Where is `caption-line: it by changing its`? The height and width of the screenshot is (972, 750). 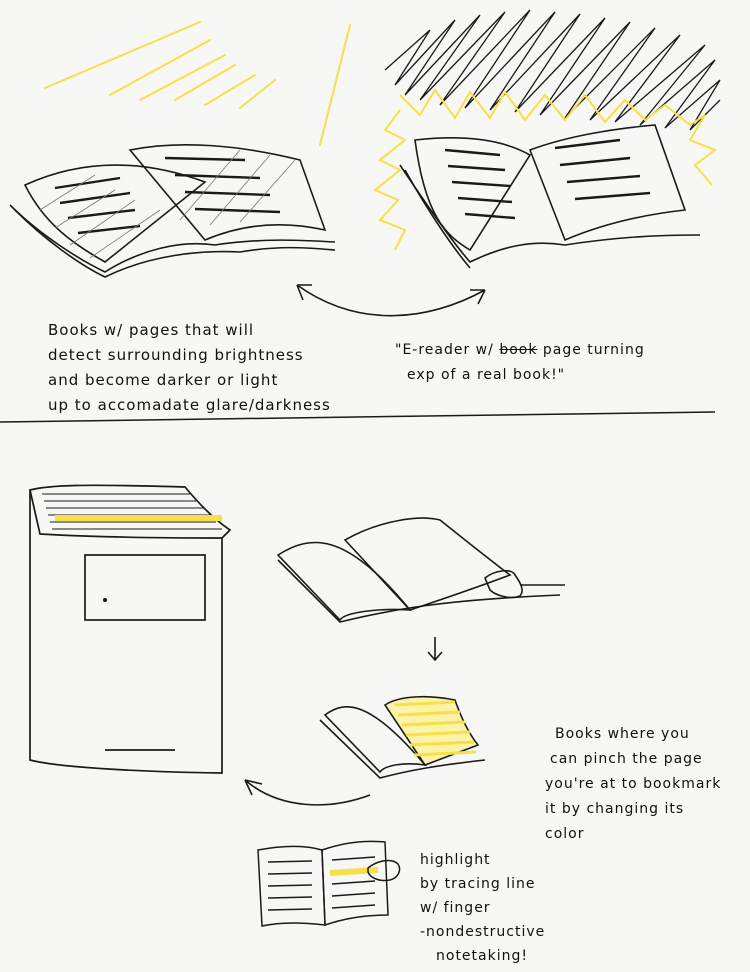
caption-line: it by changing its is located at coordinates (615, 809).